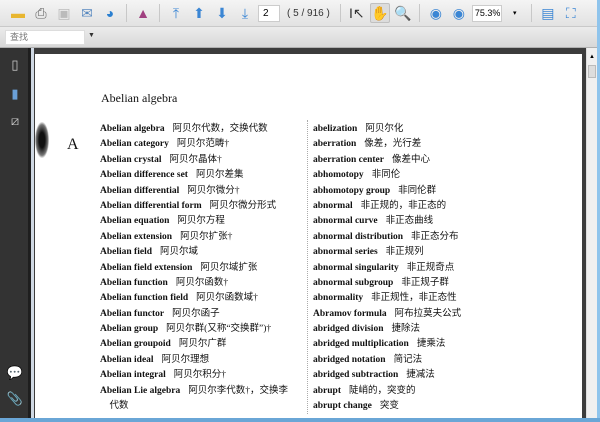  What do you see at coordinates (185, 359) in the screenshot?
I see `entry-translation: 阿贝尔理想` at bounding box center [185, 359].